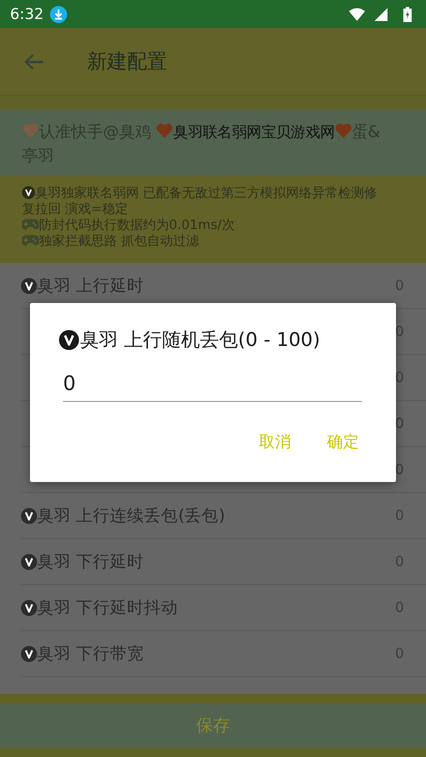 The height and width of the screenshot is (757, 426). I want to click on back-arrow-icon, so click(34, 62).